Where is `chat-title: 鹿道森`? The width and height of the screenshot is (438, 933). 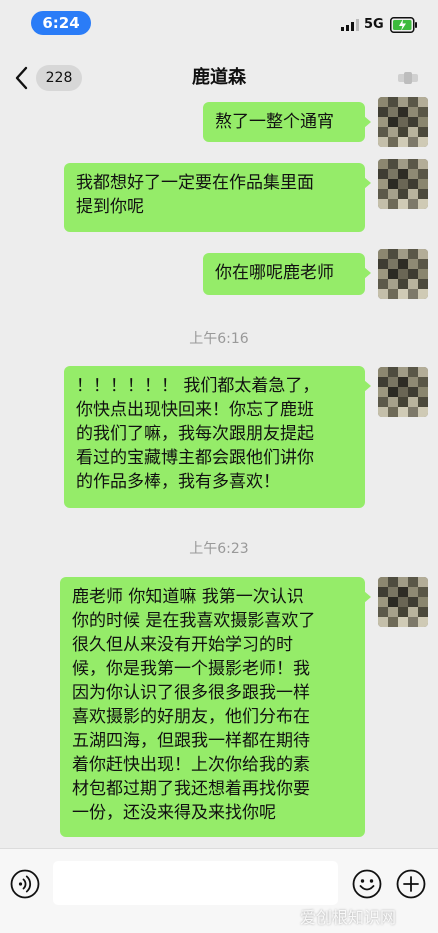
chat-title: 鹿道森 is located at coordinates (219, 77).